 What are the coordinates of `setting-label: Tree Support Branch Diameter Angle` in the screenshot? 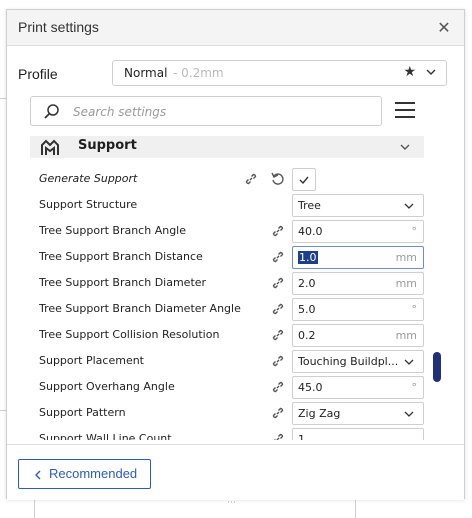 It's located at (140, 308).